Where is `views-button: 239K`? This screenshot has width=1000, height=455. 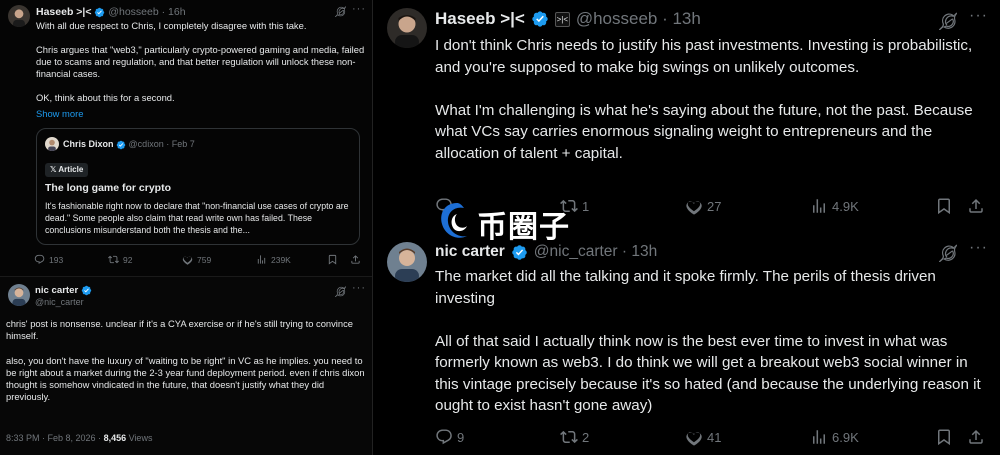
views-button: 239K is located at coordinates (273, 259).